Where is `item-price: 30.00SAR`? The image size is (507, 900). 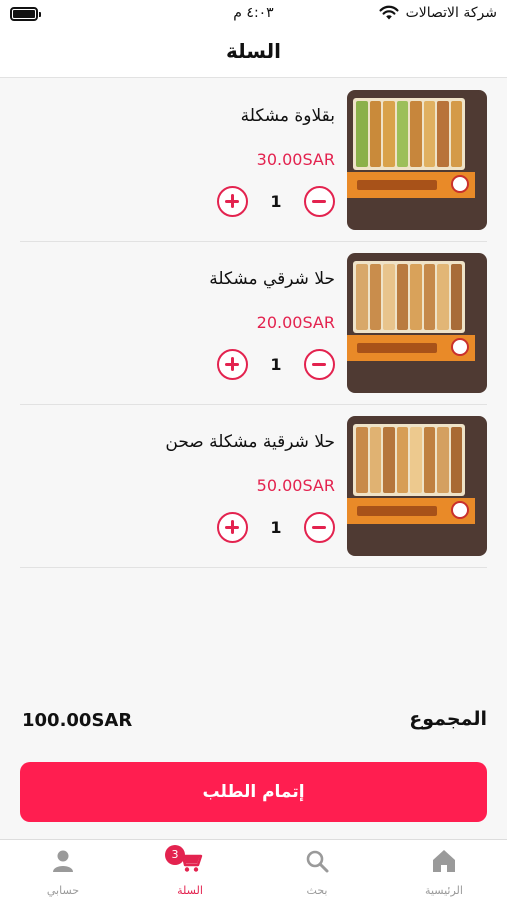 item-price: 30.00SAR is located at coordinates (295, 159).